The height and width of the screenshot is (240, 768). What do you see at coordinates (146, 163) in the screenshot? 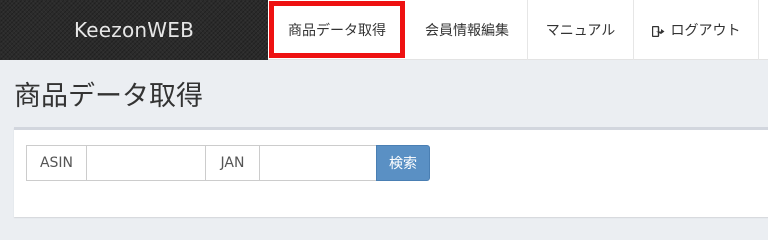
I see `asin-input` at bounding box center [146, 163].